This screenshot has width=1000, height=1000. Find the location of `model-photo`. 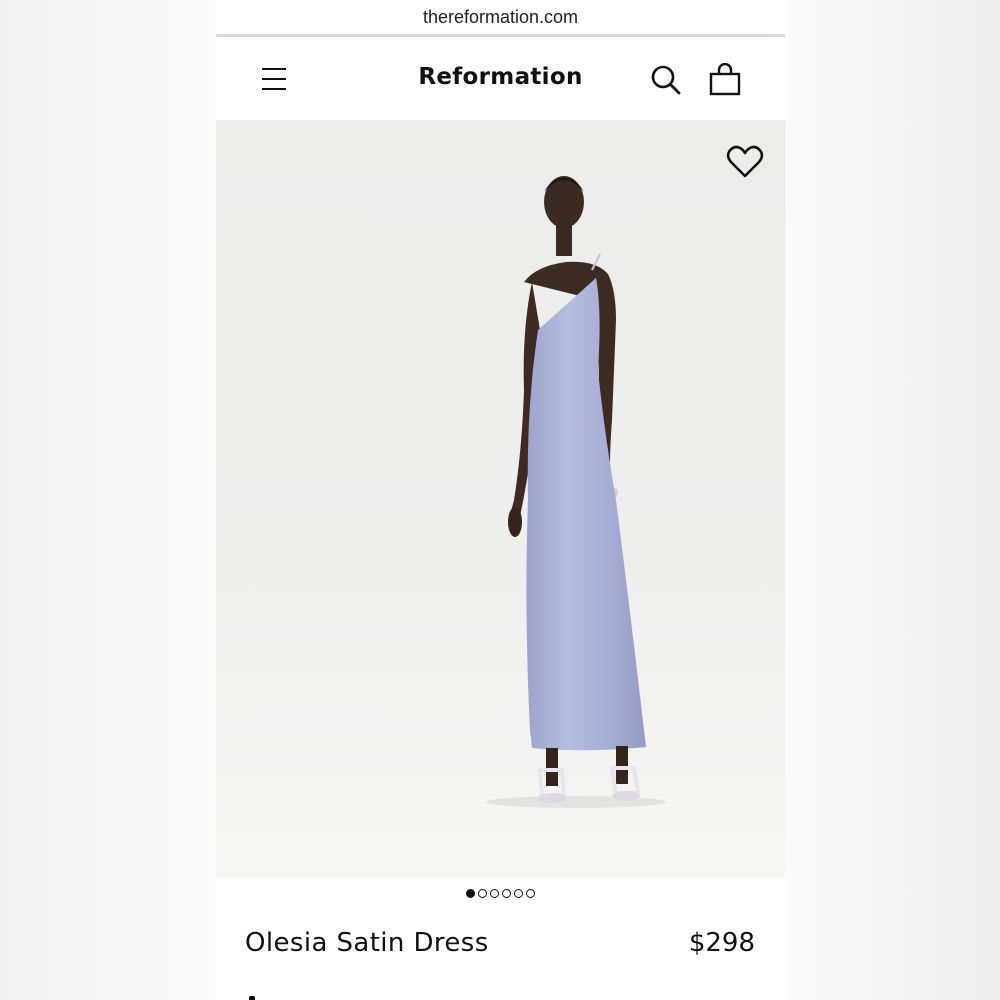

model-photo is located at coordinates (576, 492).